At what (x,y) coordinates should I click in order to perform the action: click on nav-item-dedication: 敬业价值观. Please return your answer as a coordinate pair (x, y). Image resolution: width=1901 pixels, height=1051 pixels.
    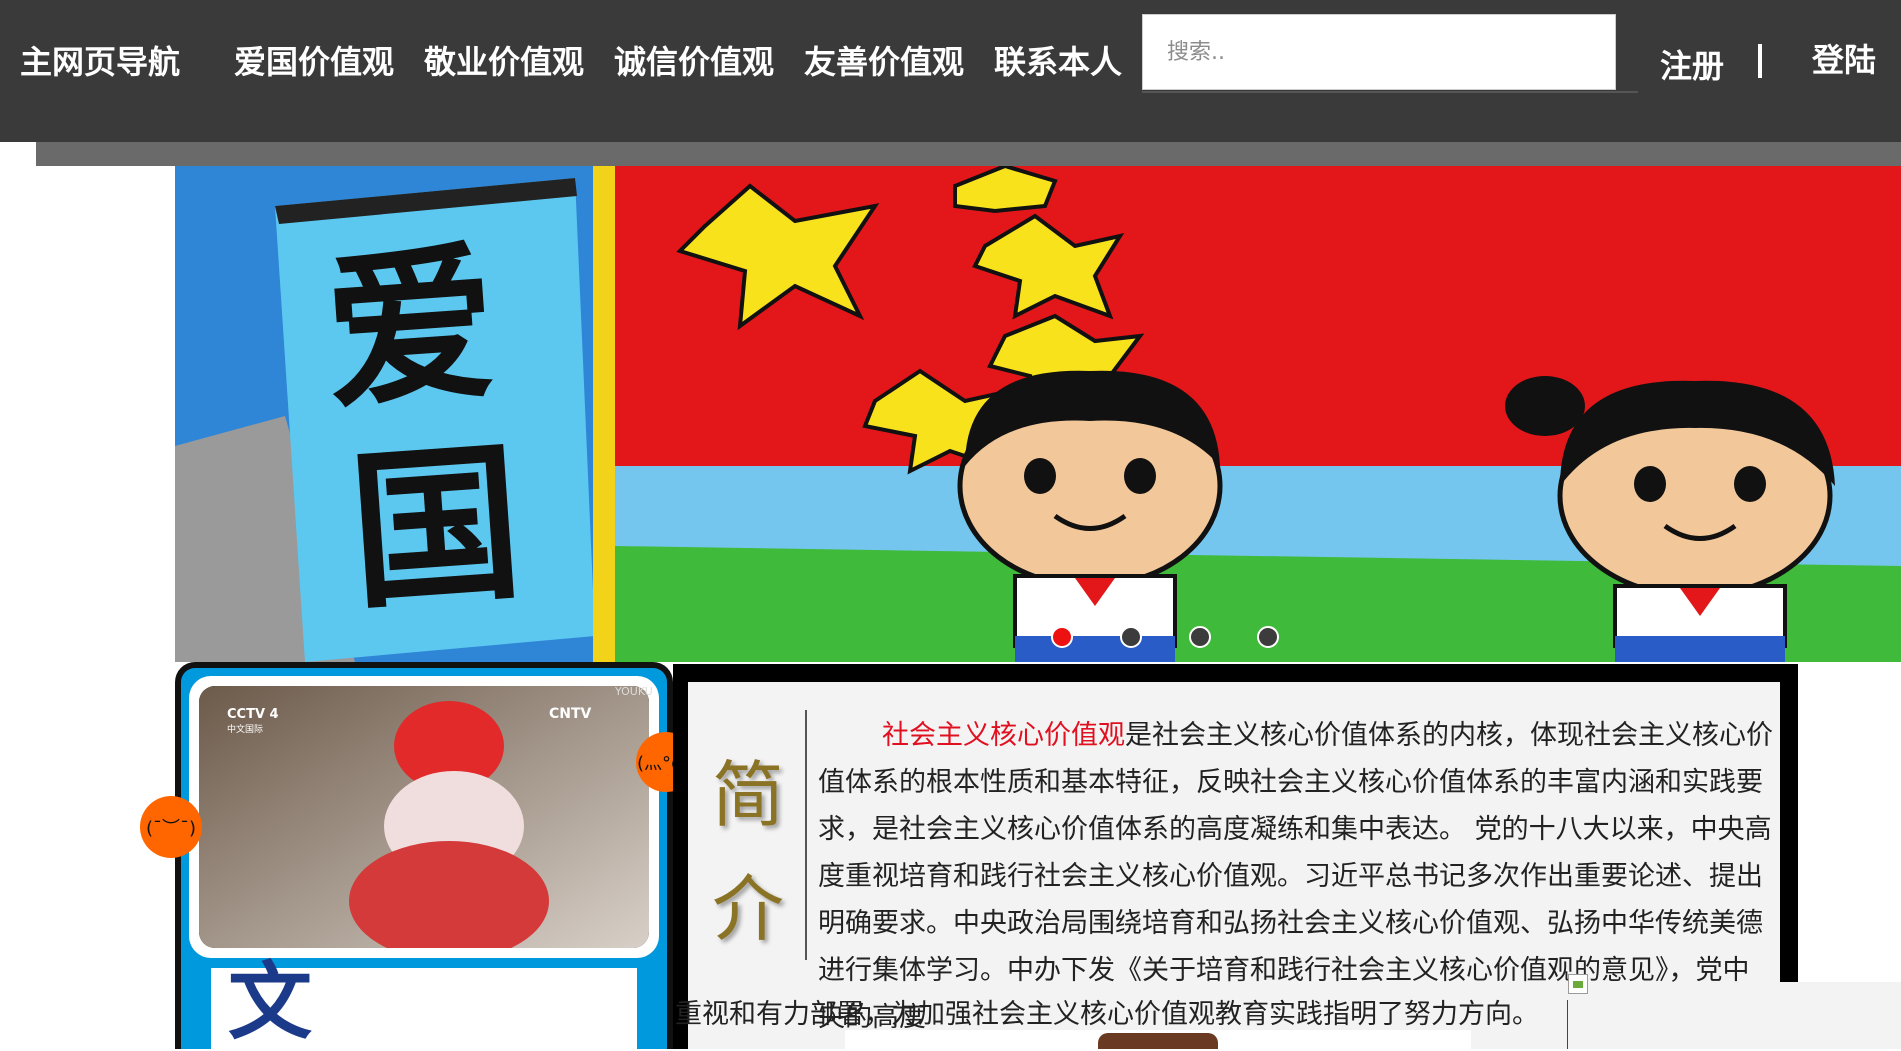
    Looking at the image, I should click on (504, 62).